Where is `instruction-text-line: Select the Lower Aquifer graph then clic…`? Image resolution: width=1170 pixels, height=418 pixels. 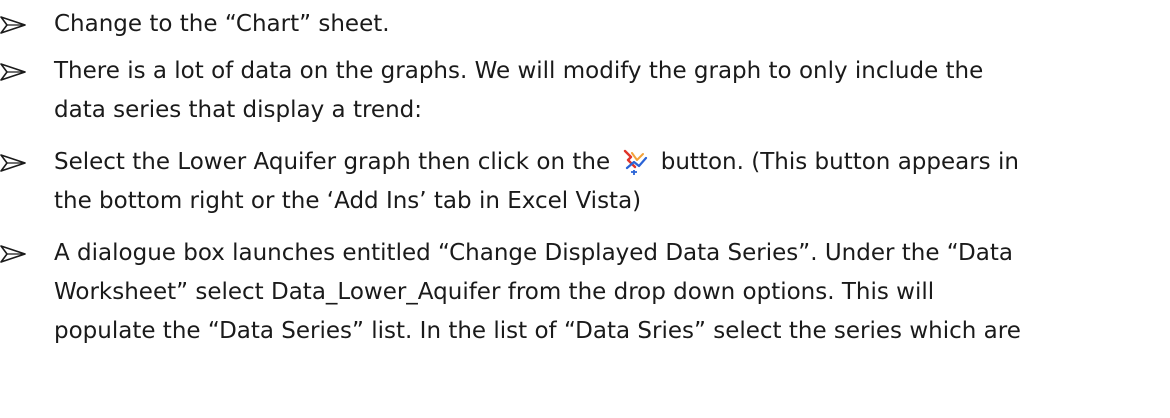 instruction-text-line: Select the Lower Aquifer graph then clic… is located at coordinates (604, 162).